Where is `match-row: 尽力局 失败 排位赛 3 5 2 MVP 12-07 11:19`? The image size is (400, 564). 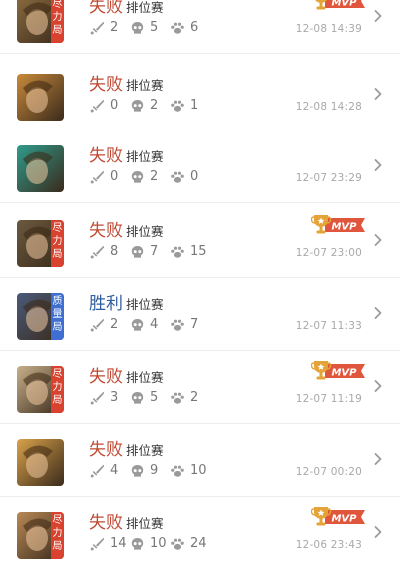 match-row: 尽力局 失败 排位赛 3 5 2 MVP 12-07 11:19 is located at coordinates (200, 388).